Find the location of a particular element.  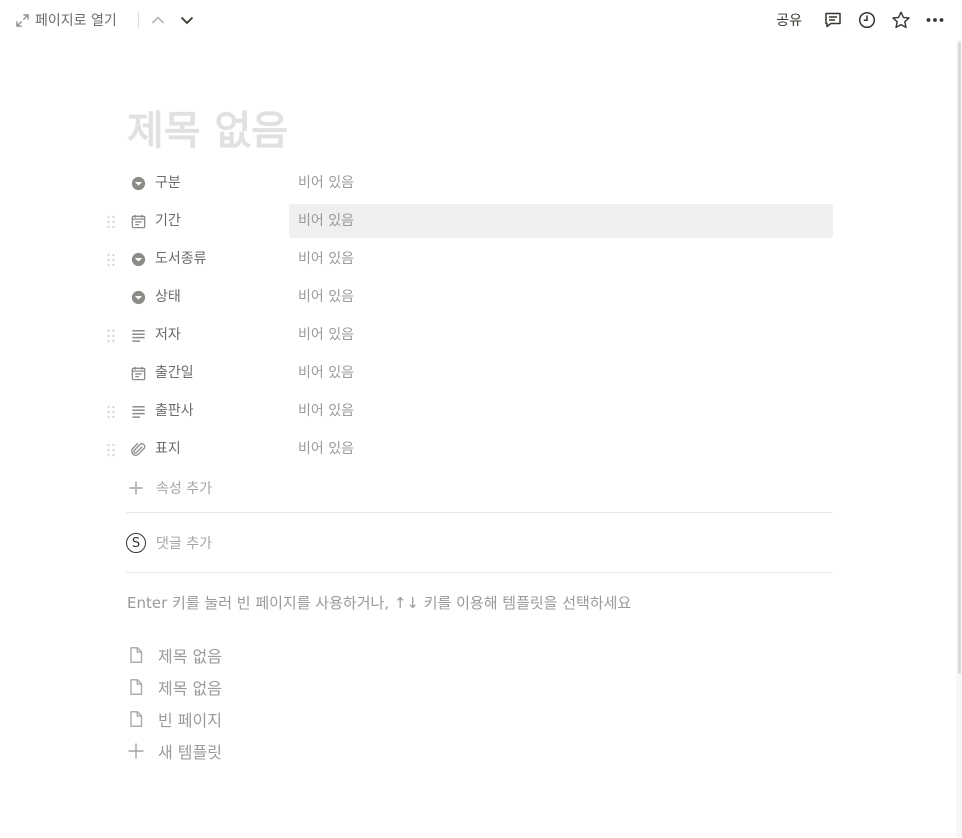

template-item: 빈 페이지 is located at coordinates (174, 719).